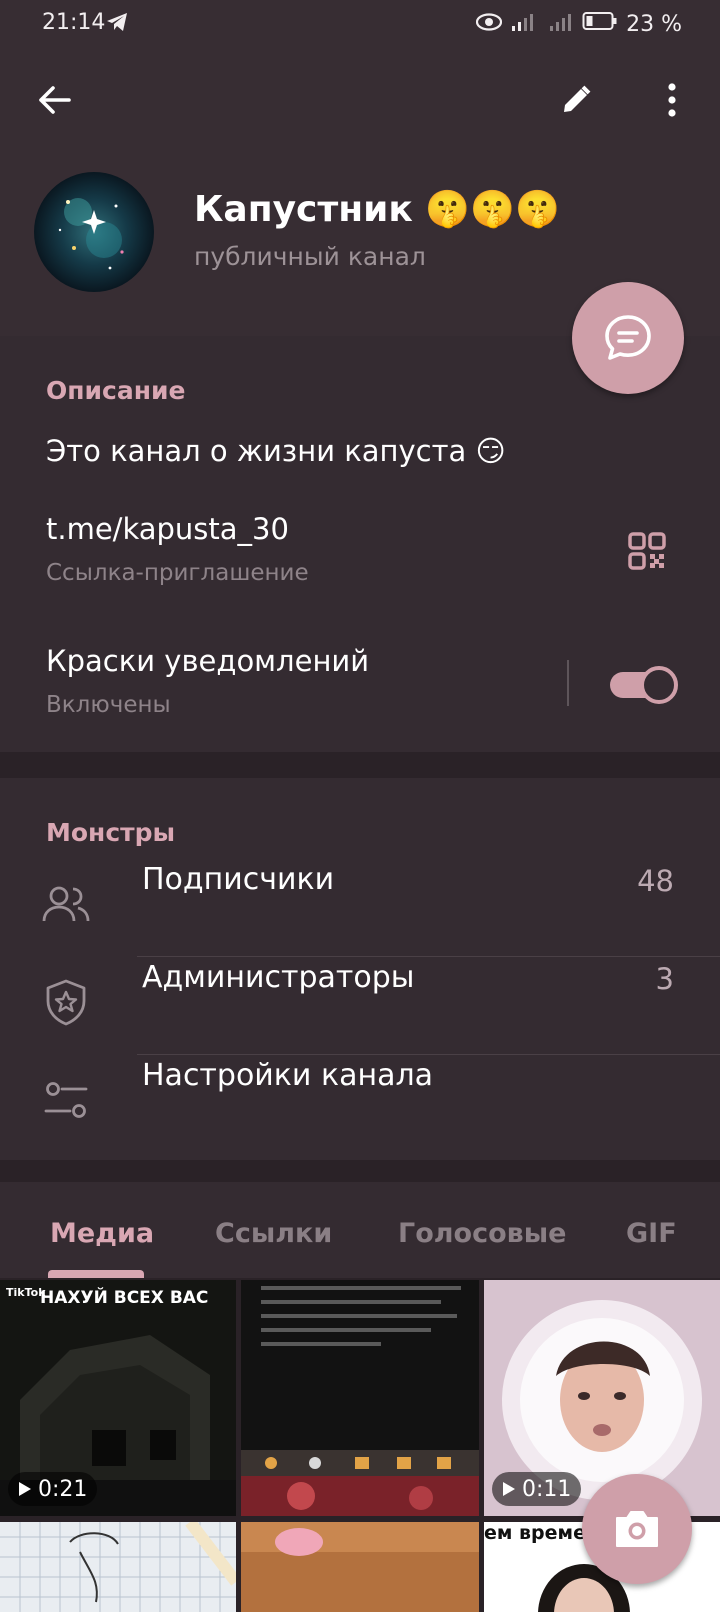 This screenshot has height=1612, width=720. Describe the element at coordinates (66, 1002) in the screenshot. I see `shield-star-icon` at that location.